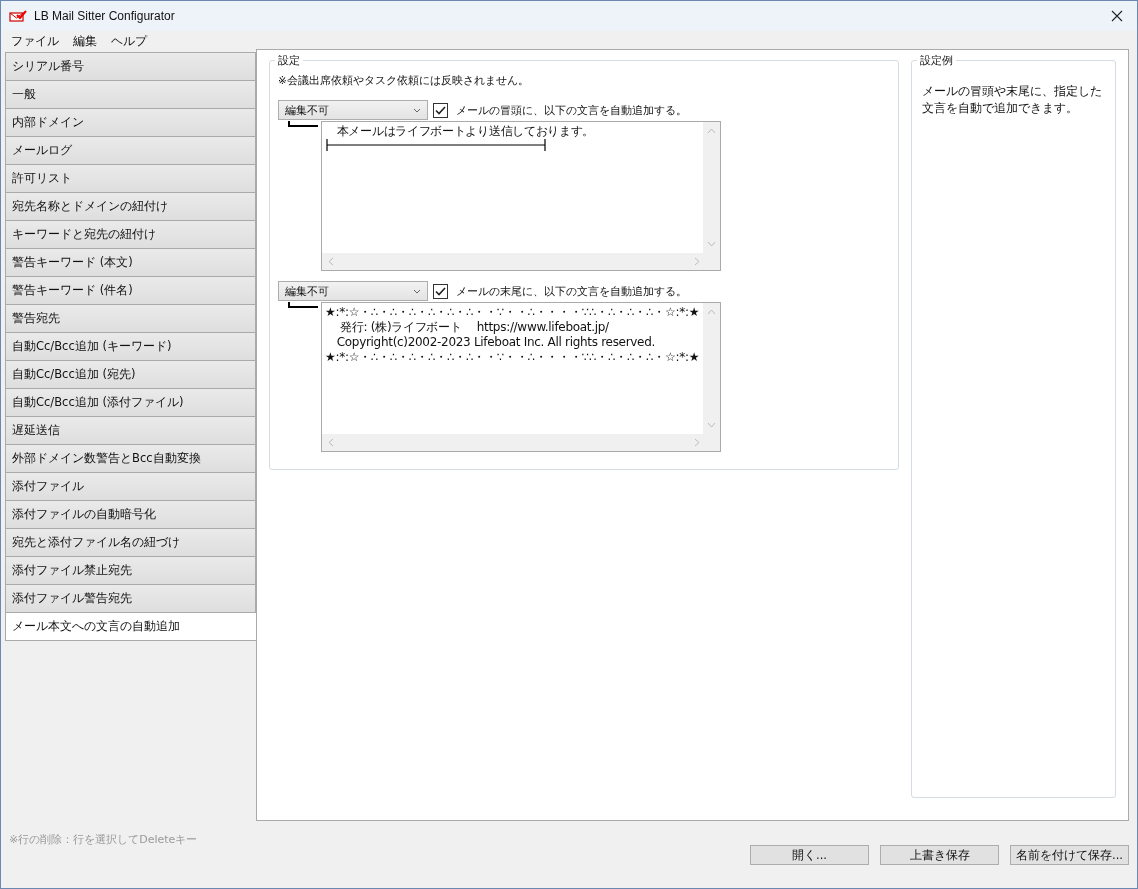 The image size is (1138, 889). I want to click on envelope-check-icon, so click(18, 16).